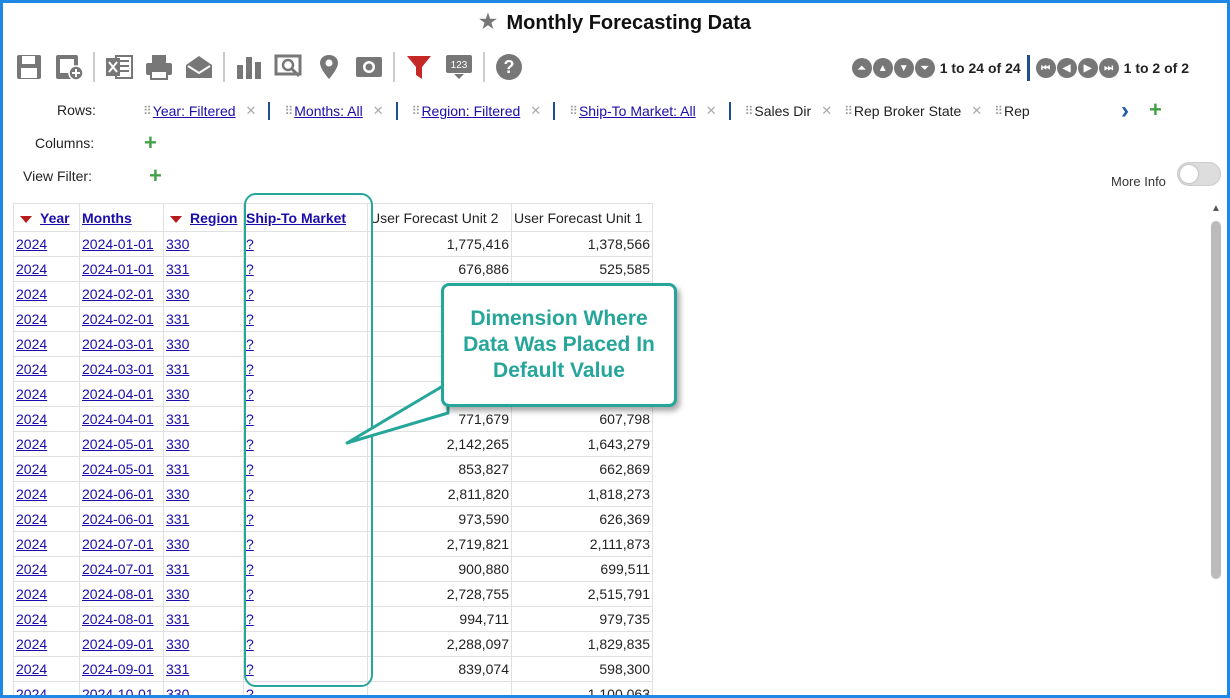 This screenshot has height=698, width=1230. What do you see at coordinates (1199, 174) in the screenshot?
I see `more-info-toggle` at bounding box center [1199, 174].